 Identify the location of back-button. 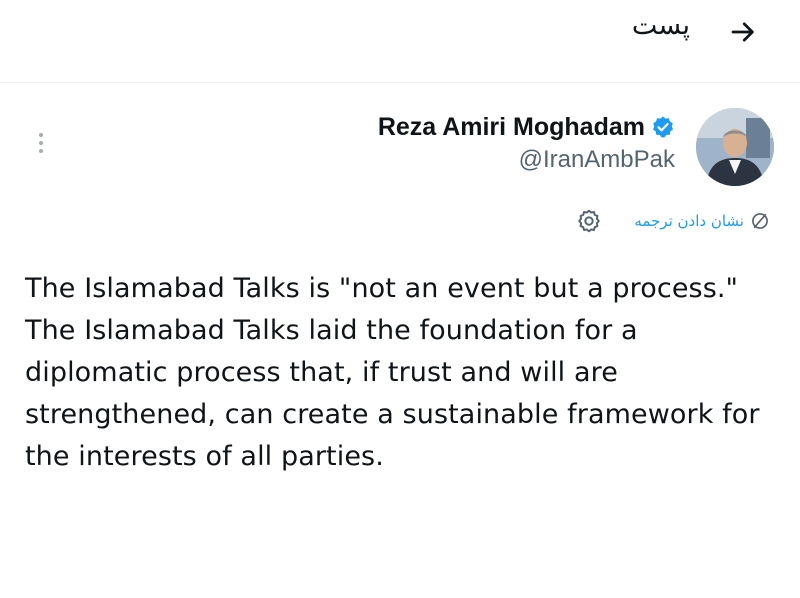
(743, 32).